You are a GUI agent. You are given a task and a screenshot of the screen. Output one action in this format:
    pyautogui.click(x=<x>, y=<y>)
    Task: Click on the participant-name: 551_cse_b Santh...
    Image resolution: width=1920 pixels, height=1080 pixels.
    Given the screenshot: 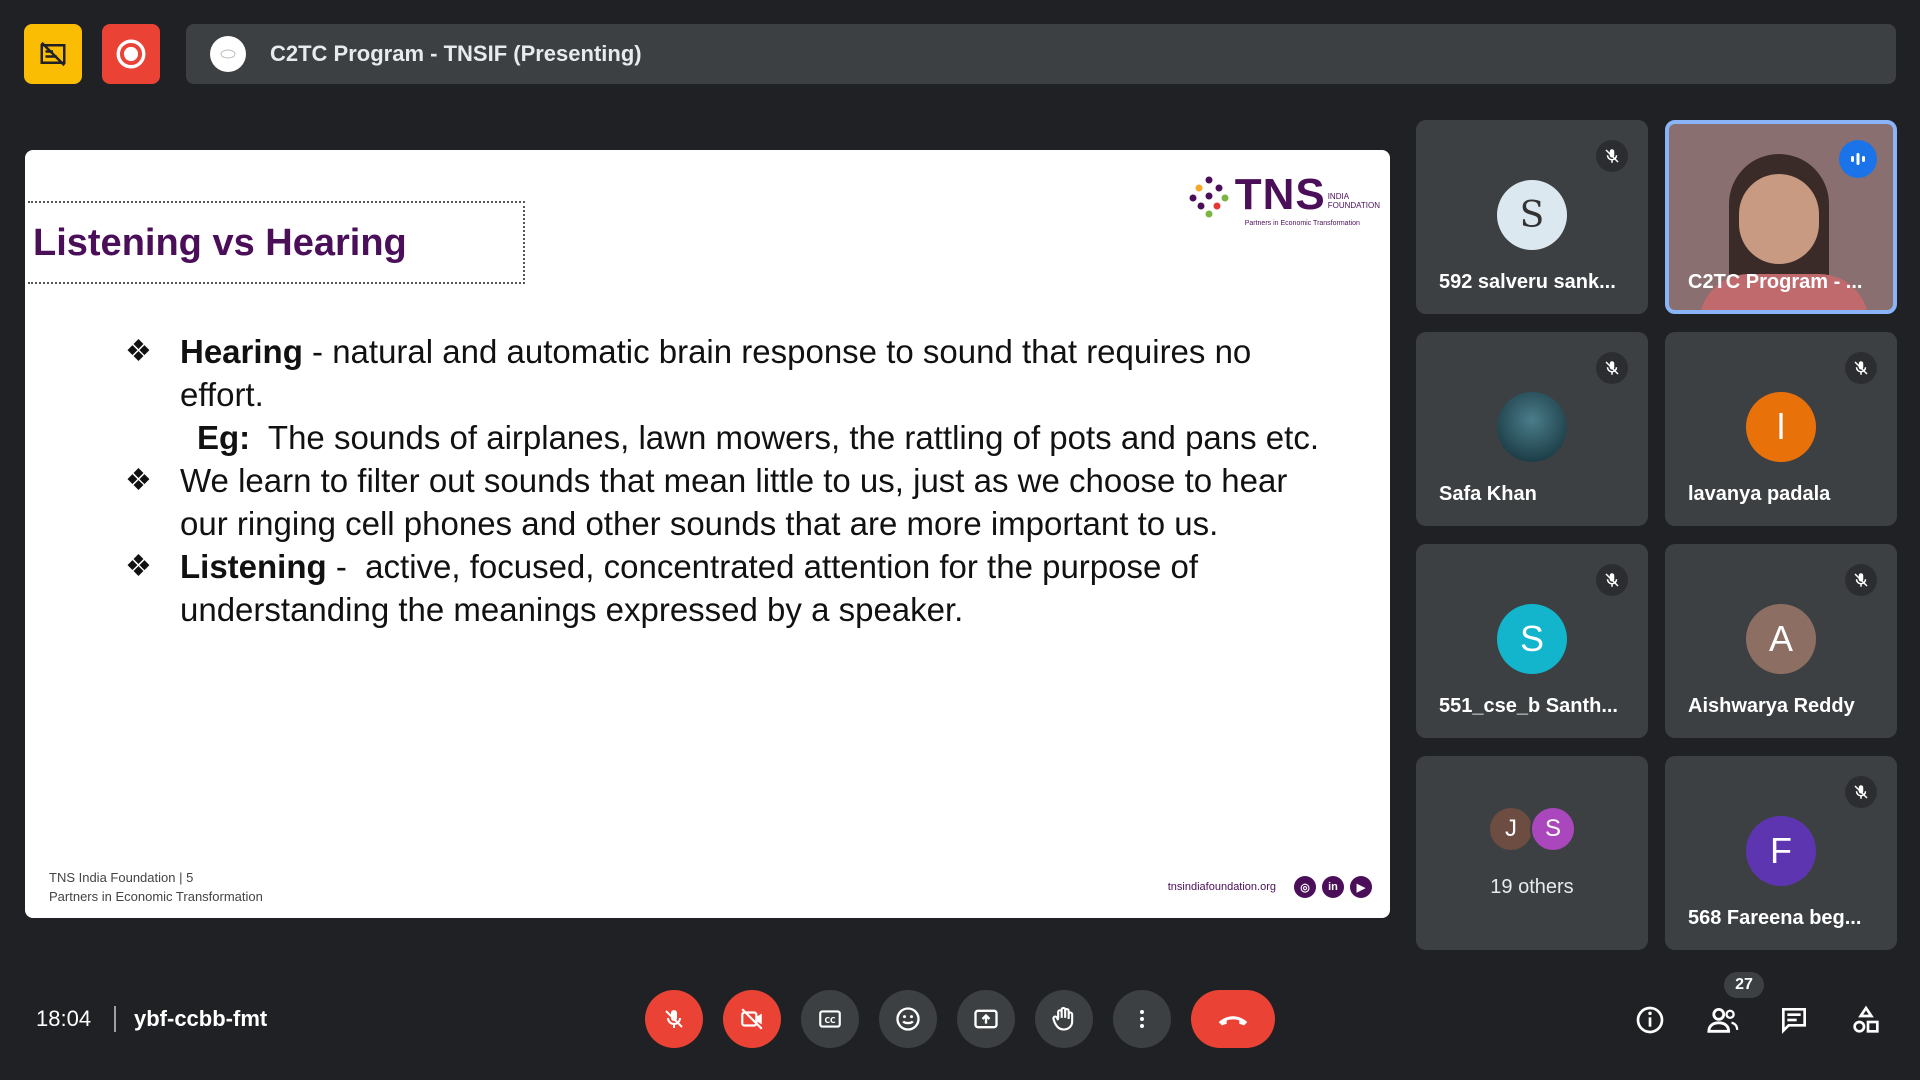 What is the action you would take?
    pyautogui.click(x=1528, y=706)
    